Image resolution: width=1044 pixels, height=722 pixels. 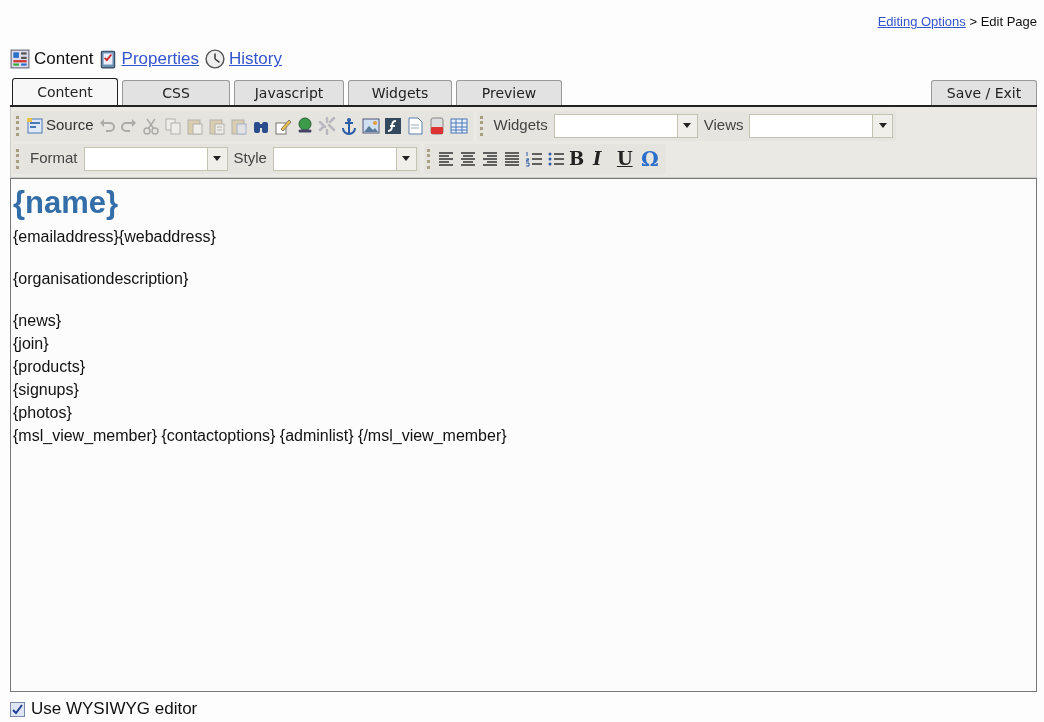 What do you see at coordinates (31, 343) in the screenshot?
I see `content-line: {join}` at bounding box center [31, 343].